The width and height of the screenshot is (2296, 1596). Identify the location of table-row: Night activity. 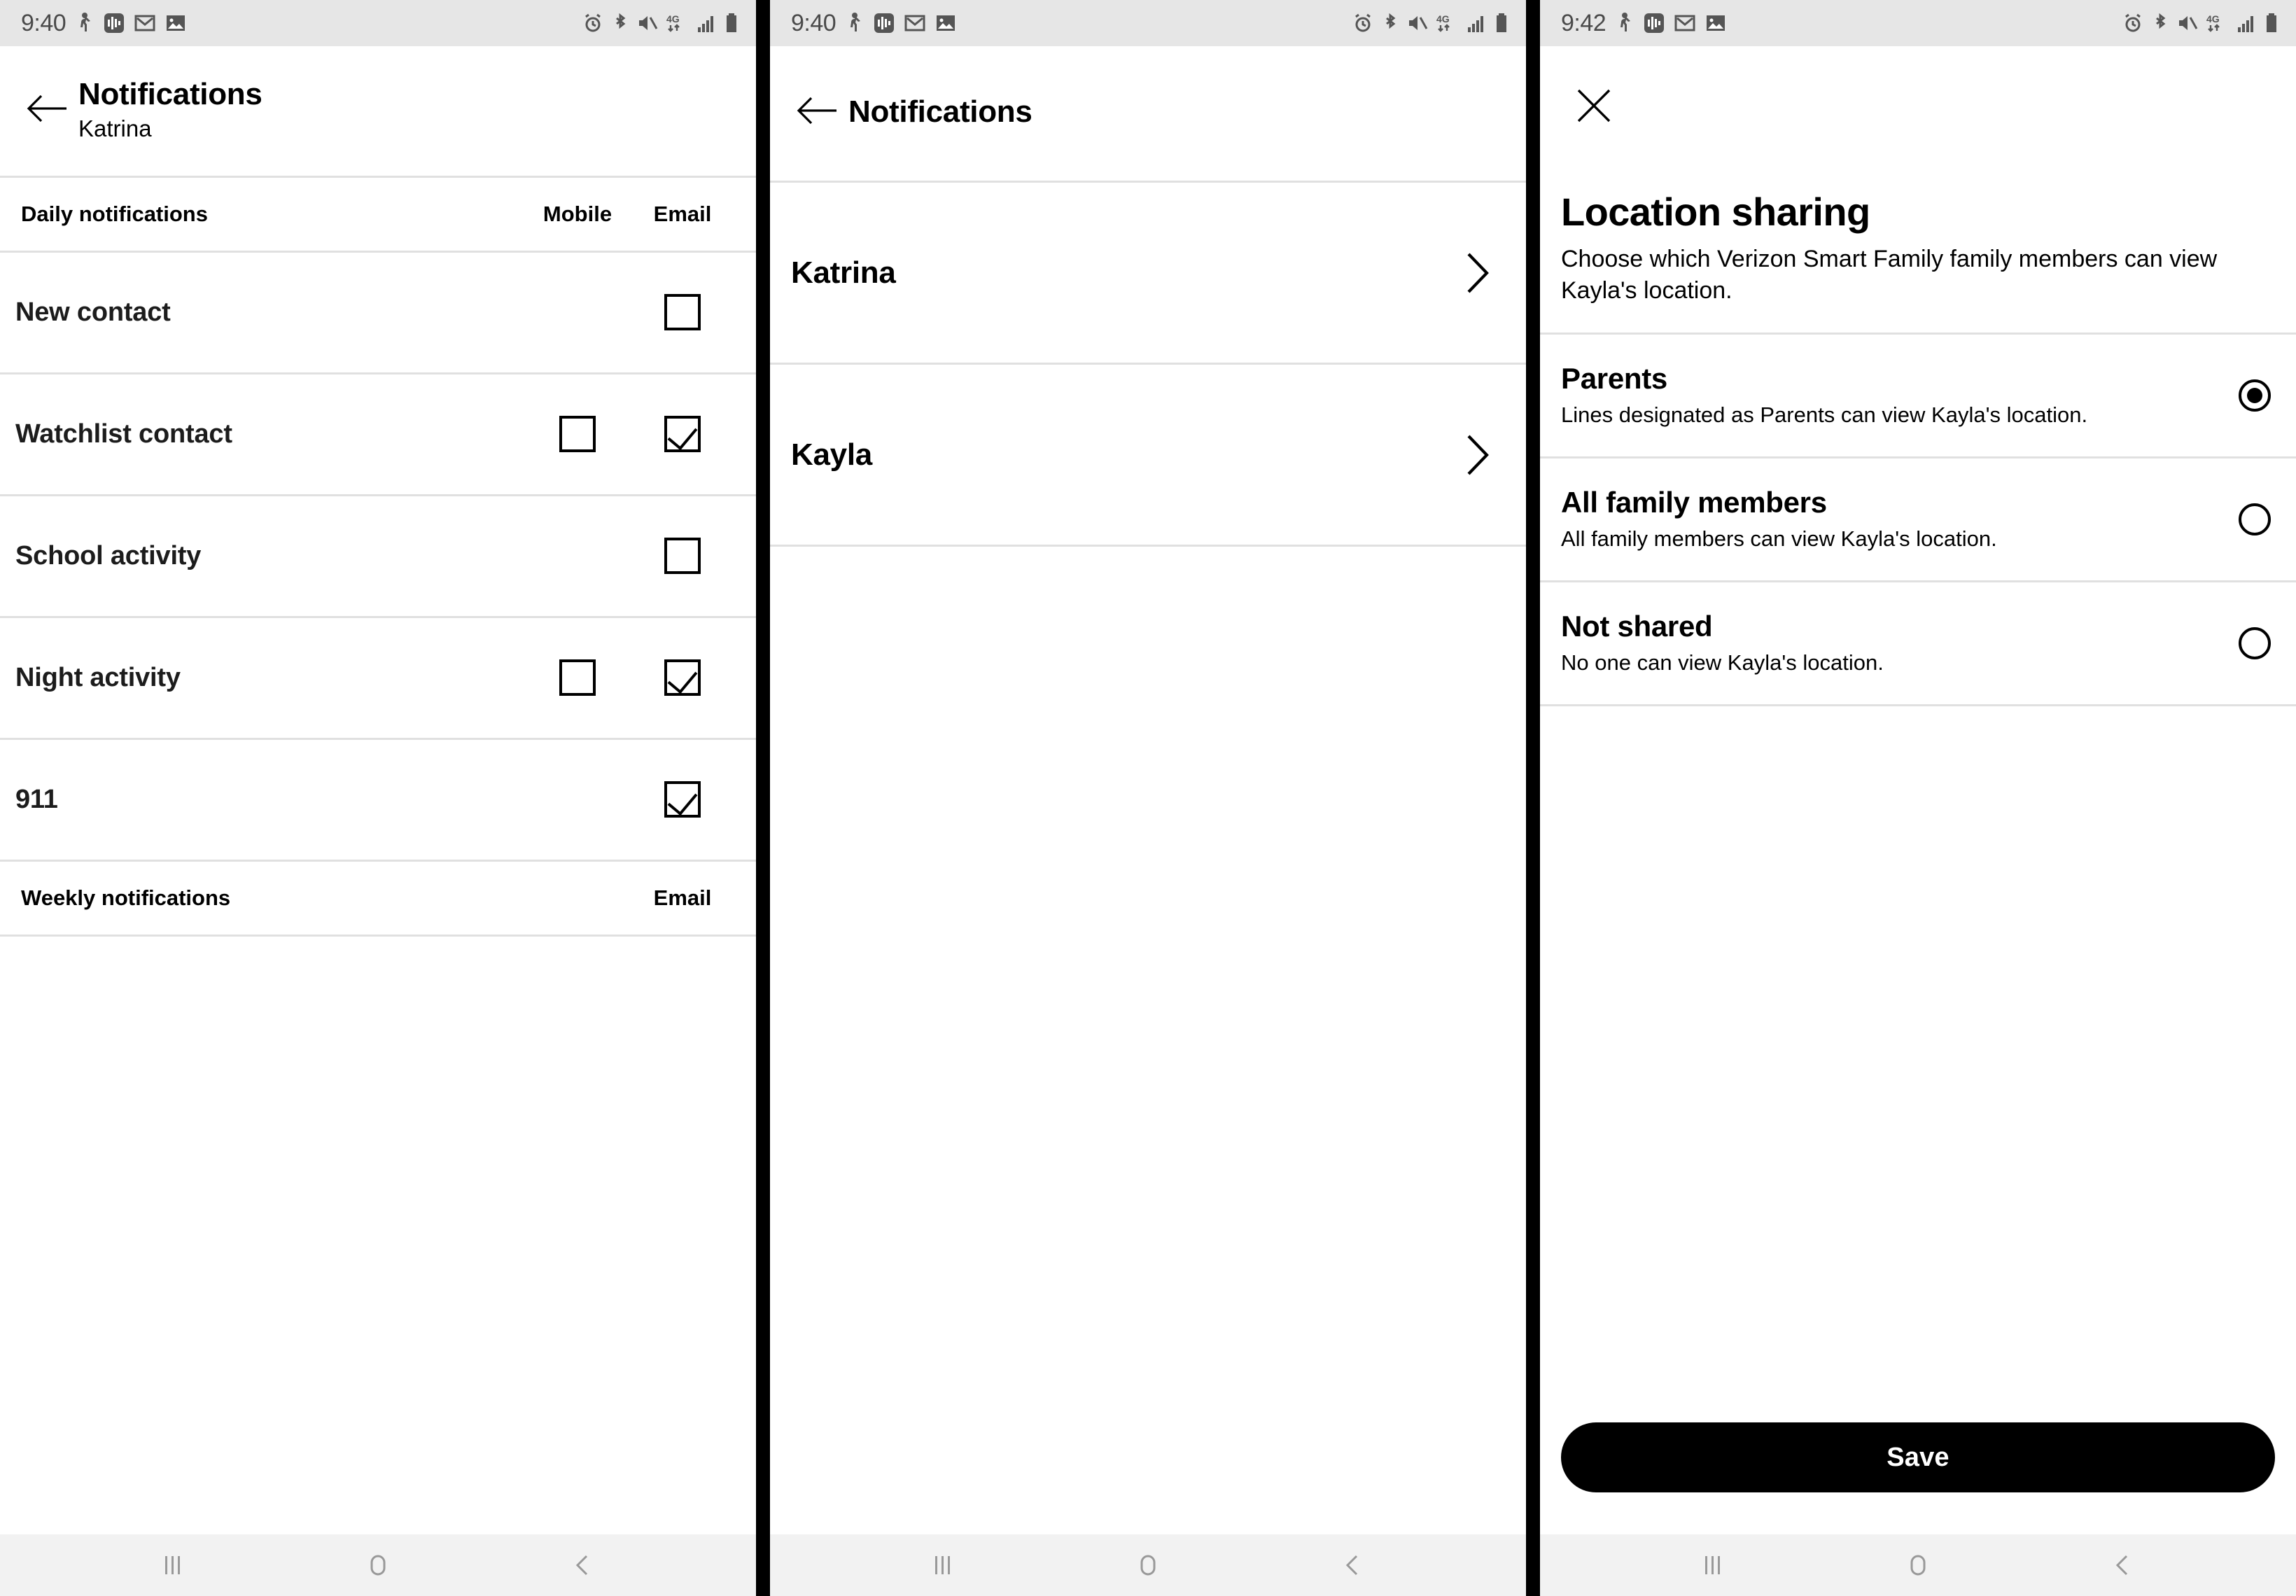
(378, 678).